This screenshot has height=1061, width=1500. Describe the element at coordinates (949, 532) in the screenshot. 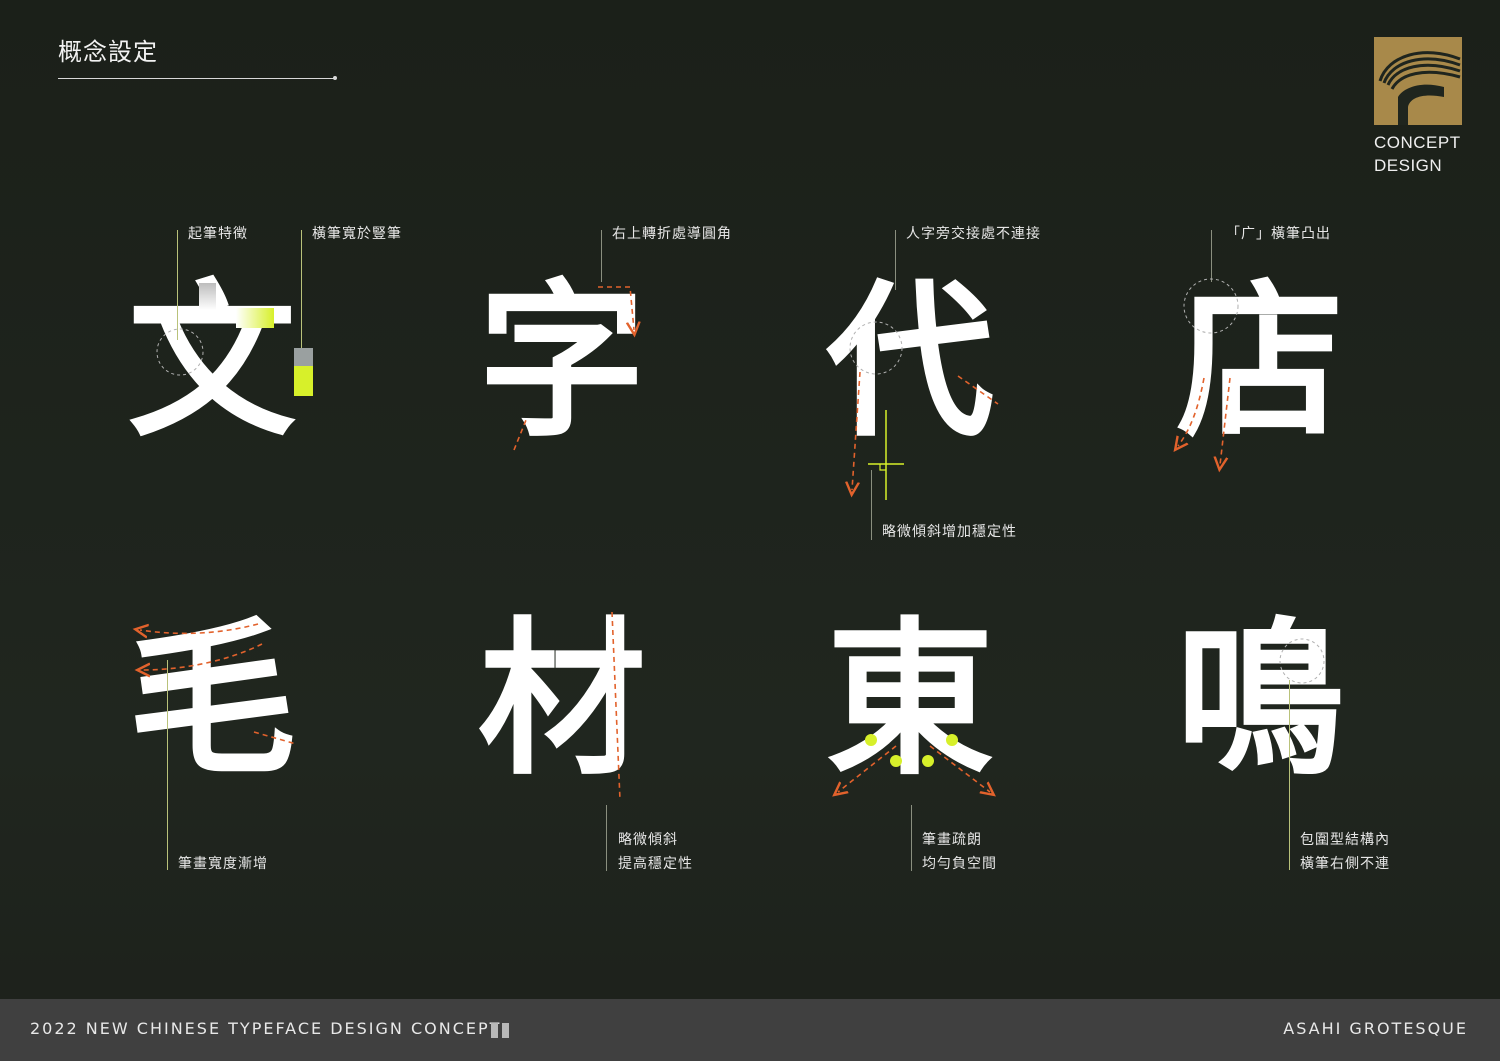

I see `note-tilt-stability: 略微傾斜增加穩定性` at that location.